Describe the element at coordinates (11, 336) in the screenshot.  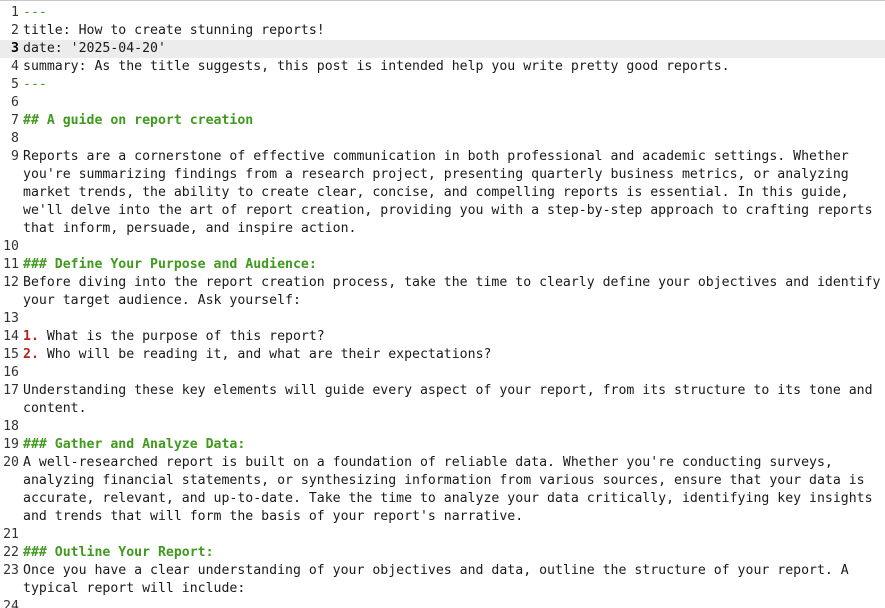
I see `line-number: 14` at that location.